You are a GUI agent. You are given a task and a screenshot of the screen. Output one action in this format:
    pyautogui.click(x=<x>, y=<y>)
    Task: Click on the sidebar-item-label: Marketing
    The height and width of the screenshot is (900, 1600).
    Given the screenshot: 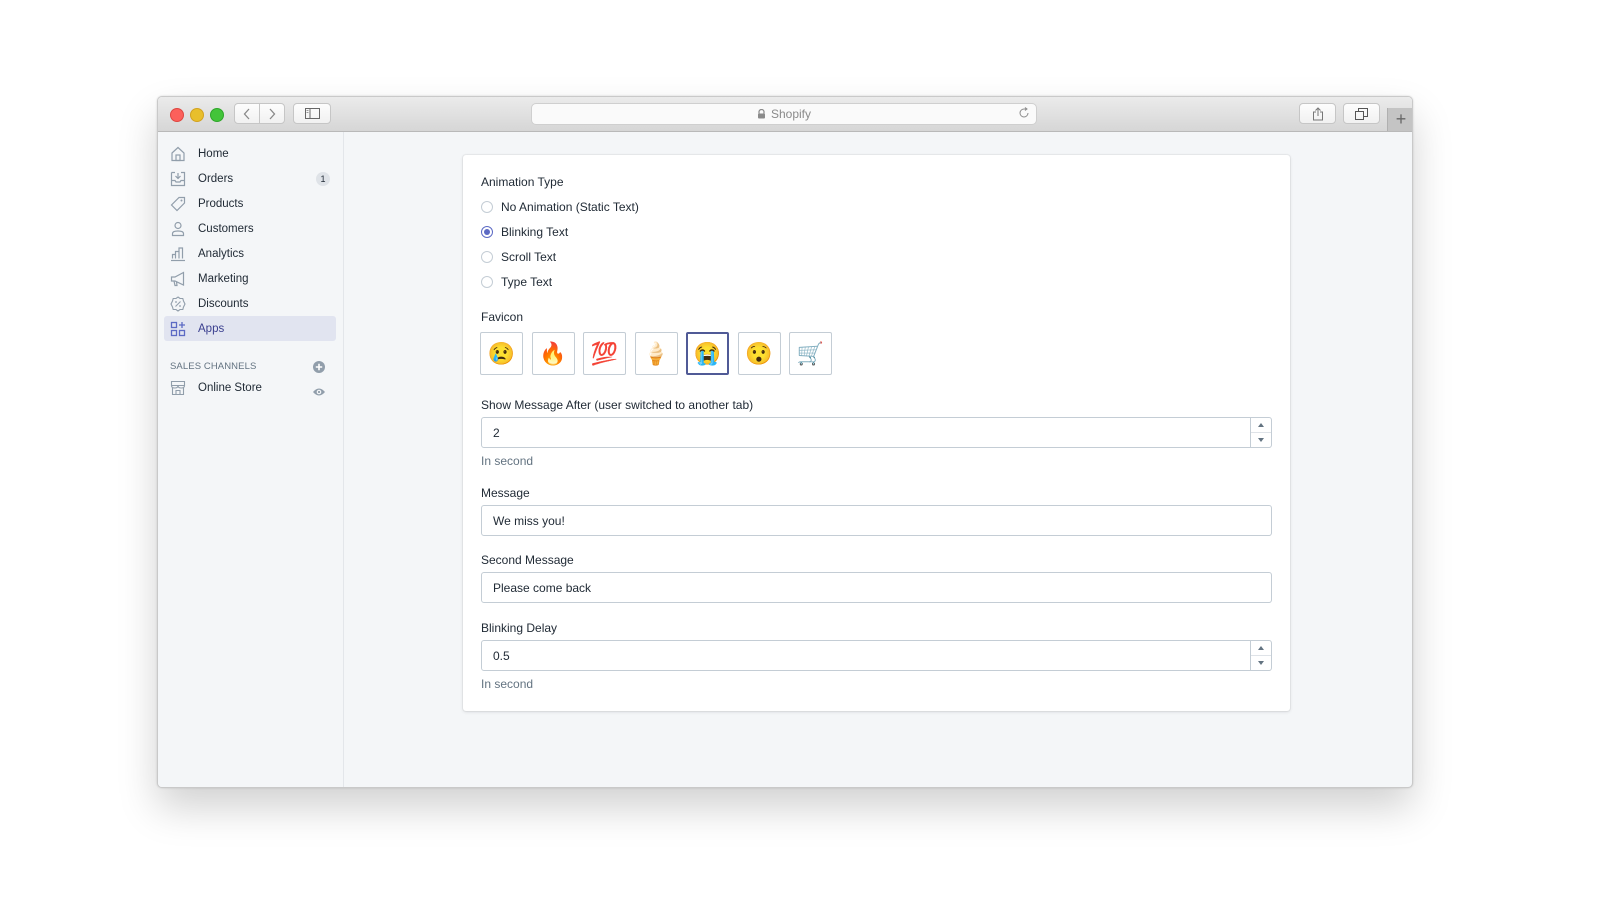 What is the action you would take?
    pyautogui.click(x=223, y=278)
    